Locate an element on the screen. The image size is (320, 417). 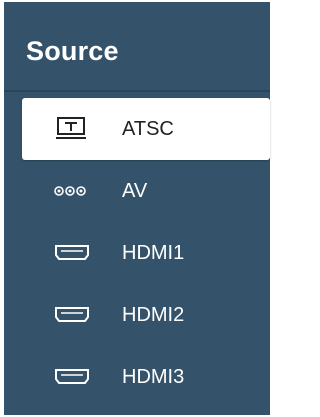
source-item-label: HDMI3 is located at coordinates (153, 377).